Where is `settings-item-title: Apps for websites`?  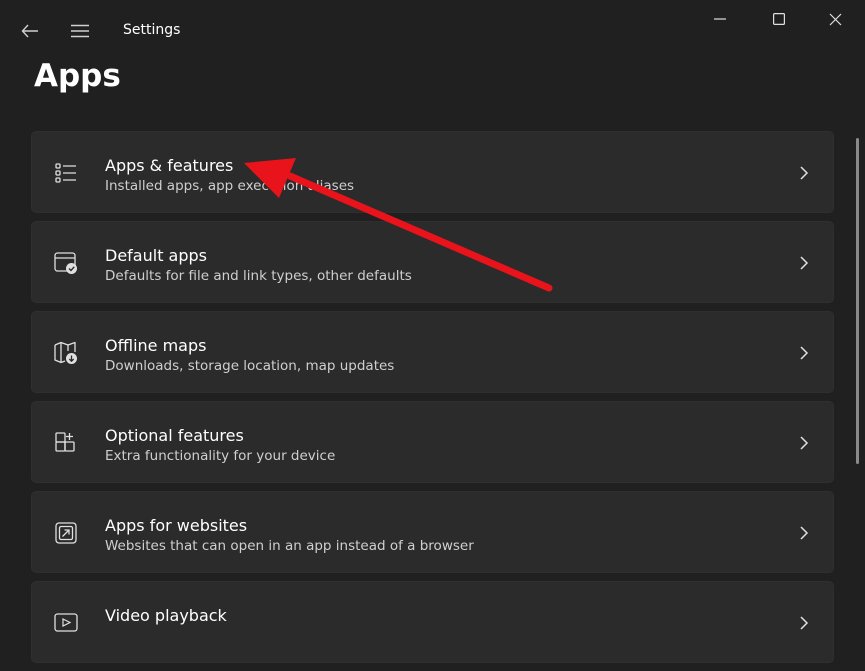 settings-item-title: Apps for websites is located at coordinates (176, 525).